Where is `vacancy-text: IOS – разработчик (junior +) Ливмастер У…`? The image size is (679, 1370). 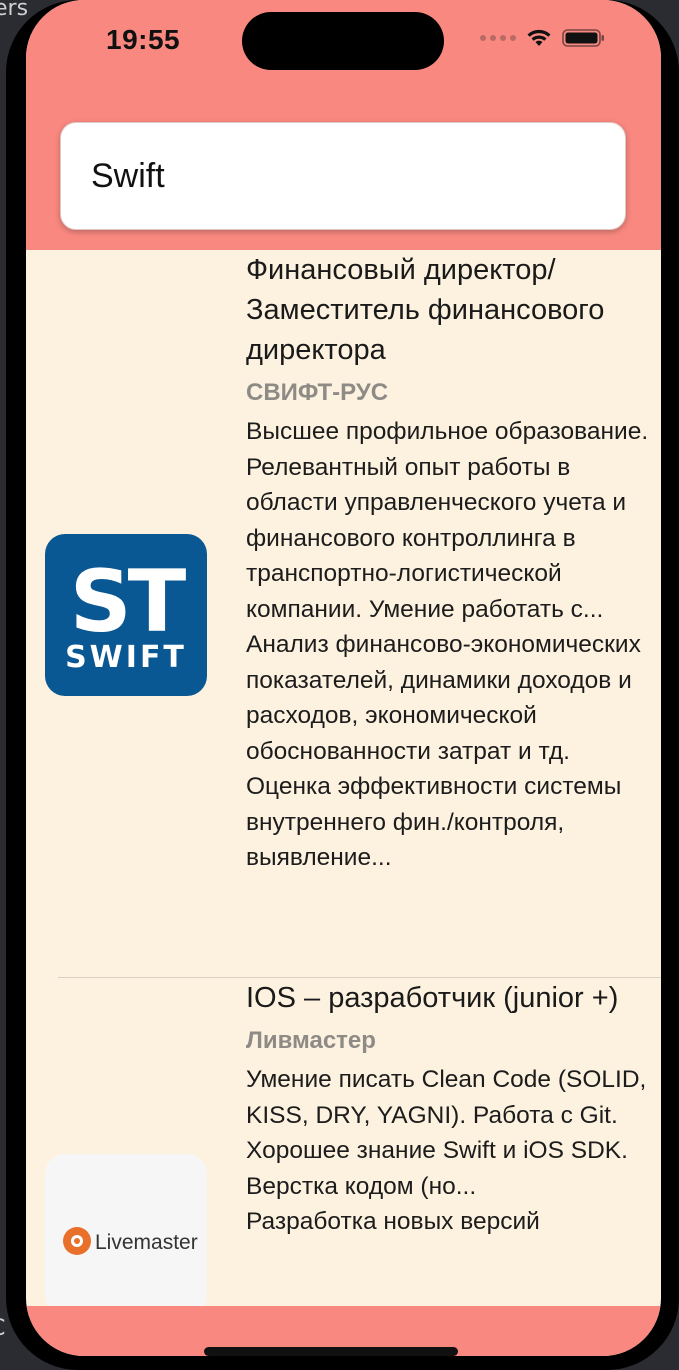 vacancy-text: IOS – разработчик (junior +) Ливмастер У… is located at coordinates (448, 1109).